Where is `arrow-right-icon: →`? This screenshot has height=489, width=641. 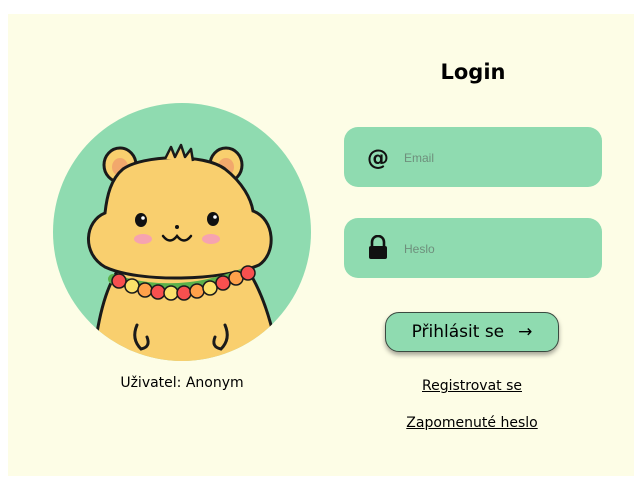 arrow-right-icon: → is located at coordinates (525, 332).